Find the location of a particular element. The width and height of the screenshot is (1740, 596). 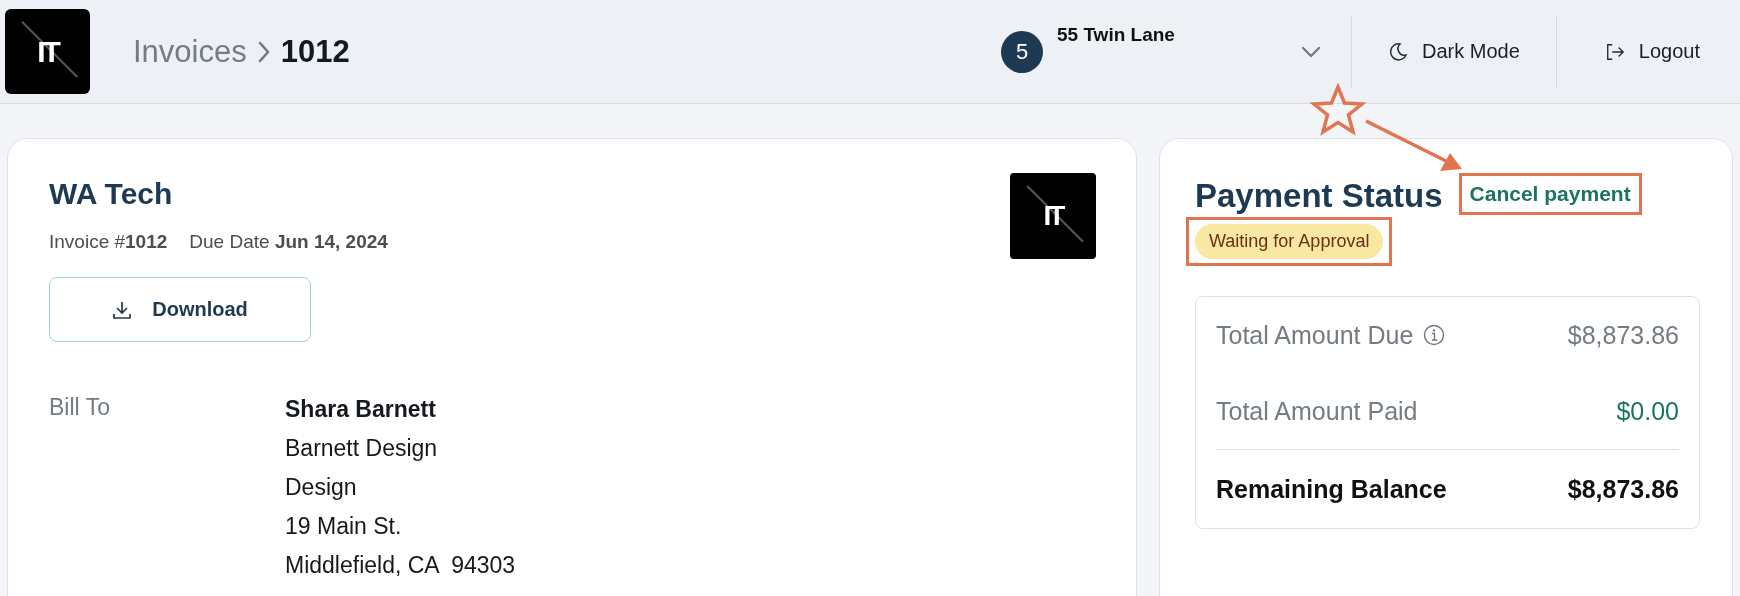

address-line: Middlefield, CA 94303 is located at coordinates (400, 565).